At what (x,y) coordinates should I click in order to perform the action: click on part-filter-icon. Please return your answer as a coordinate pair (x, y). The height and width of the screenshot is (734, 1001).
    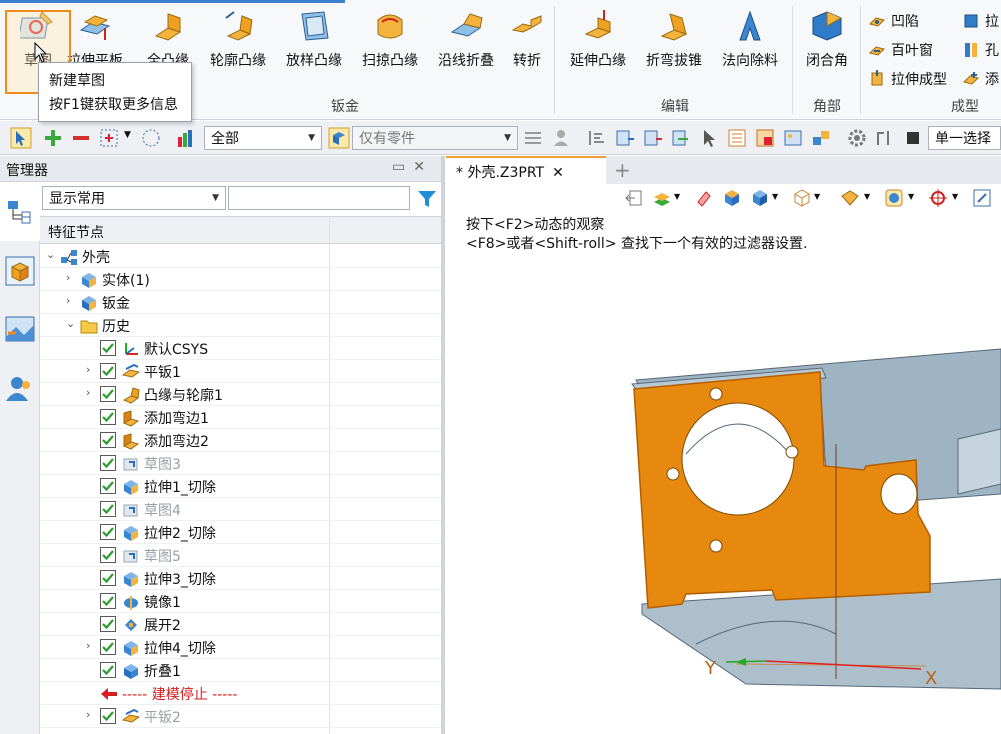
    Looking at the image, I should click on (339, 138).